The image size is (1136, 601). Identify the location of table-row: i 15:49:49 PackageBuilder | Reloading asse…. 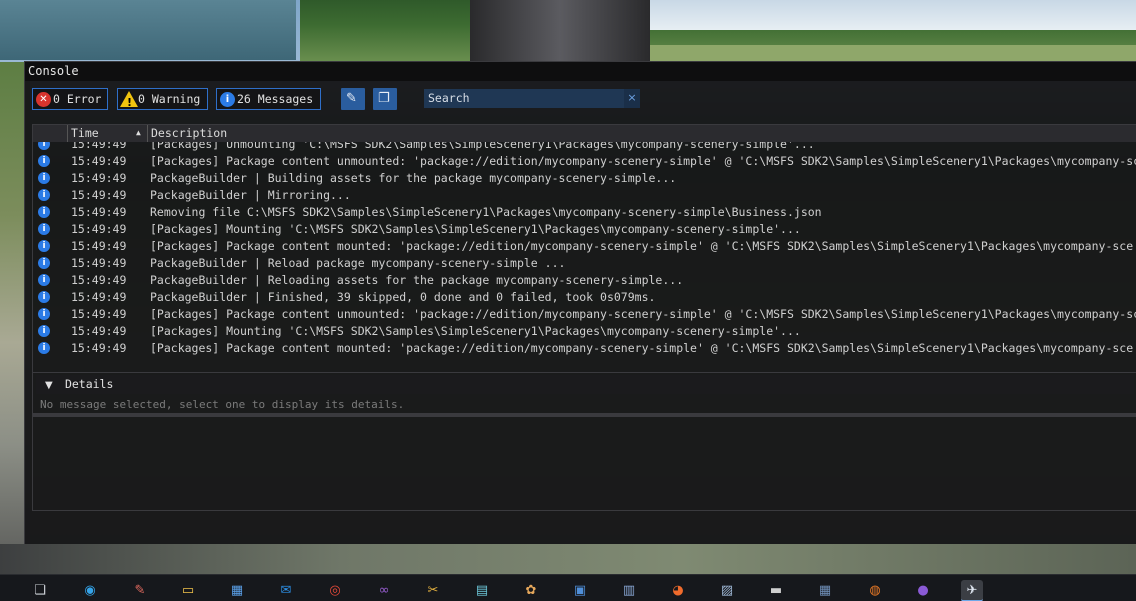
(584, 280).